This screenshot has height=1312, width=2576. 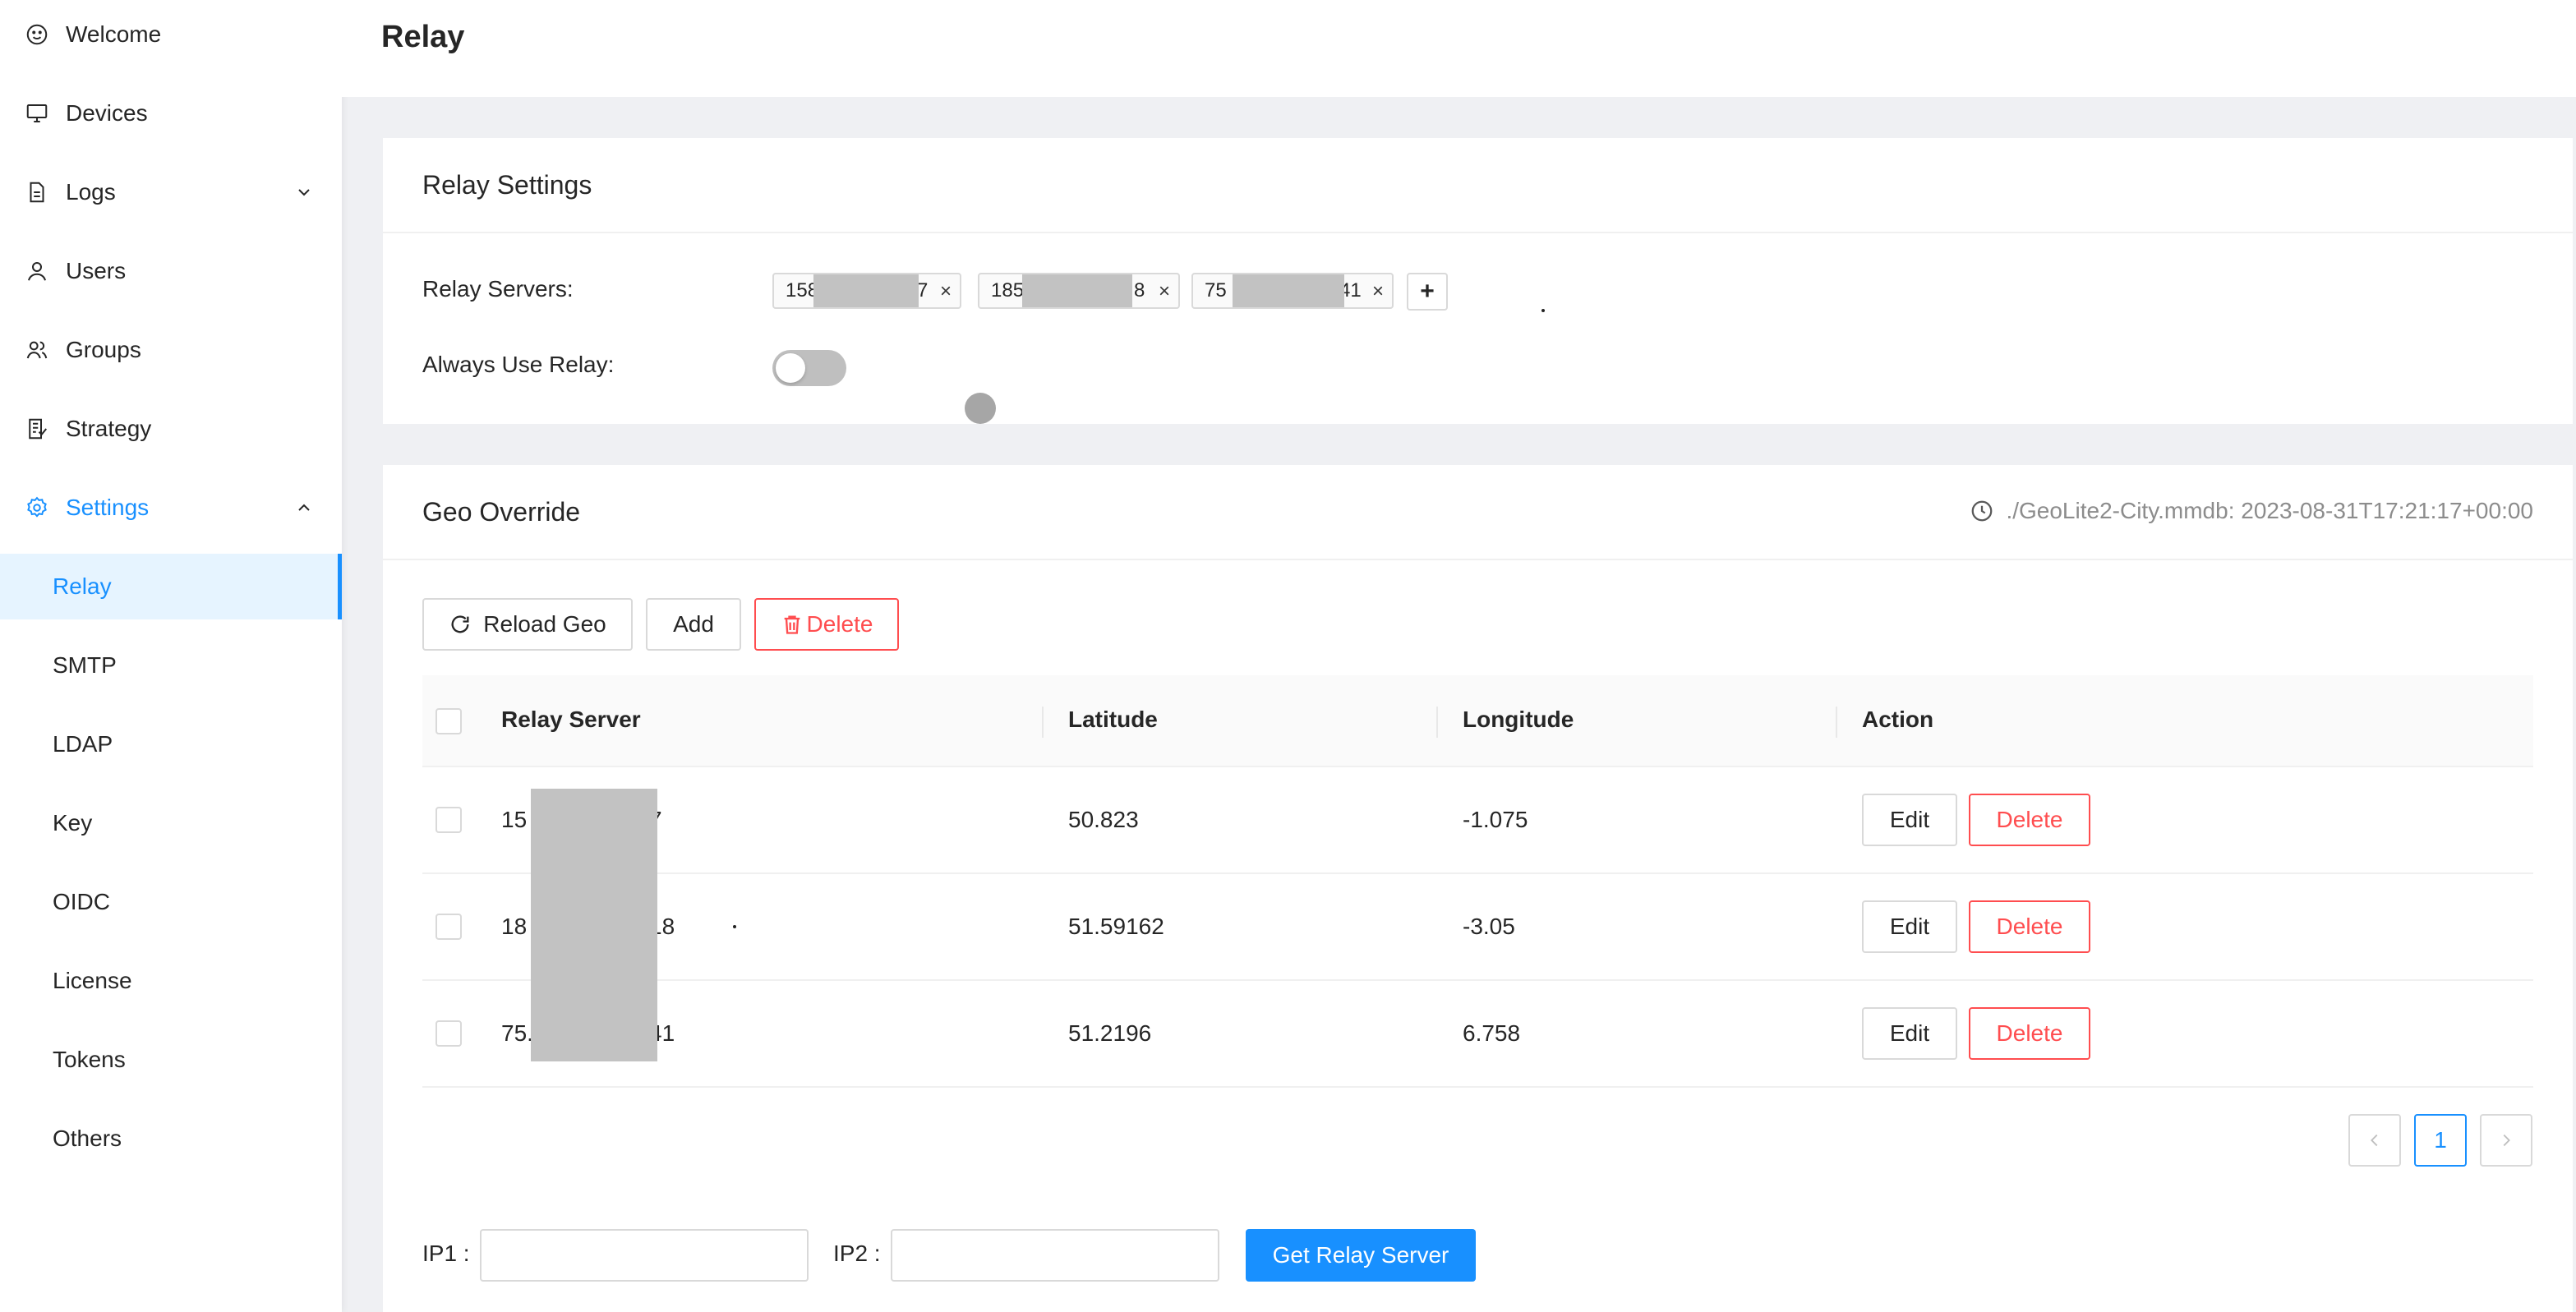 I want to click on ip1-input, so click(x=644, y=1256).